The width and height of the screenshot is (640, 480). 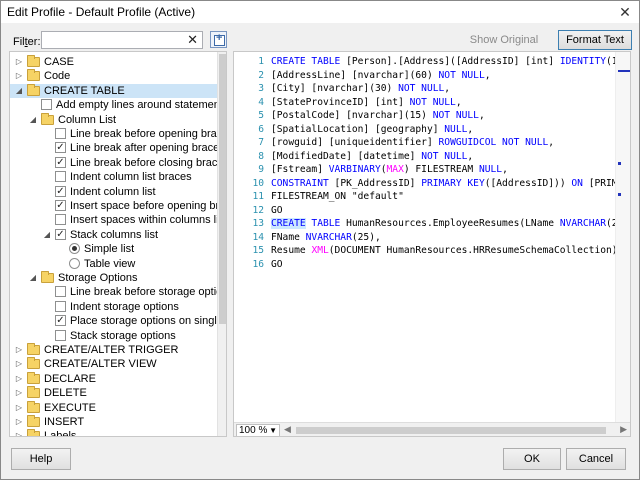 What do you see at coordinates (113, 422) in the screenshot?
I see `tree-item: ▷ INSERT` at bounding box center [113, 422].